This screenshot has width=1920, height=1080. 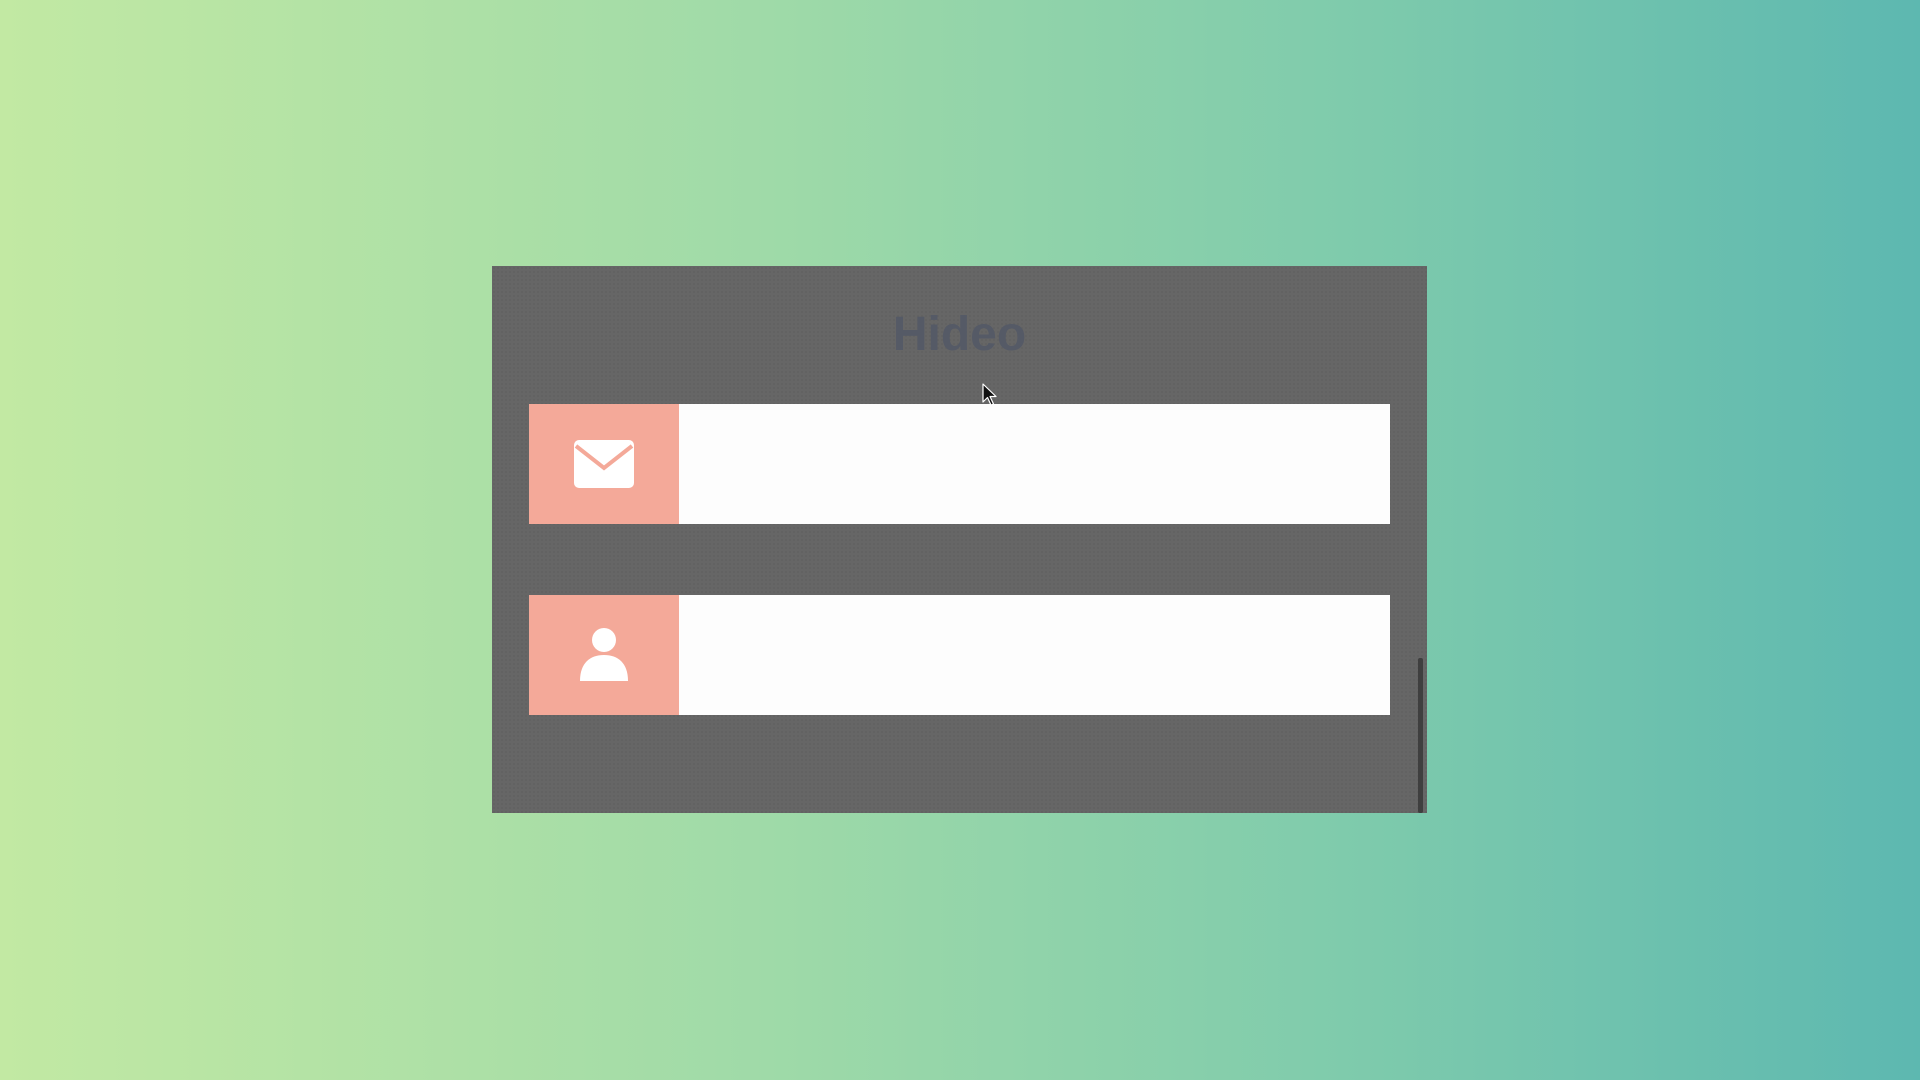 I want to click on email-input, so click(x=1034, y=464).